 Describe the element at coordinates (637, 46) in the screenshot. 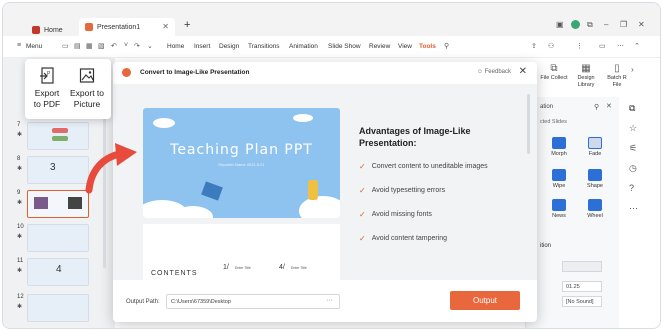

I see `collapse-ribbon-icon: ⌃` at that location.